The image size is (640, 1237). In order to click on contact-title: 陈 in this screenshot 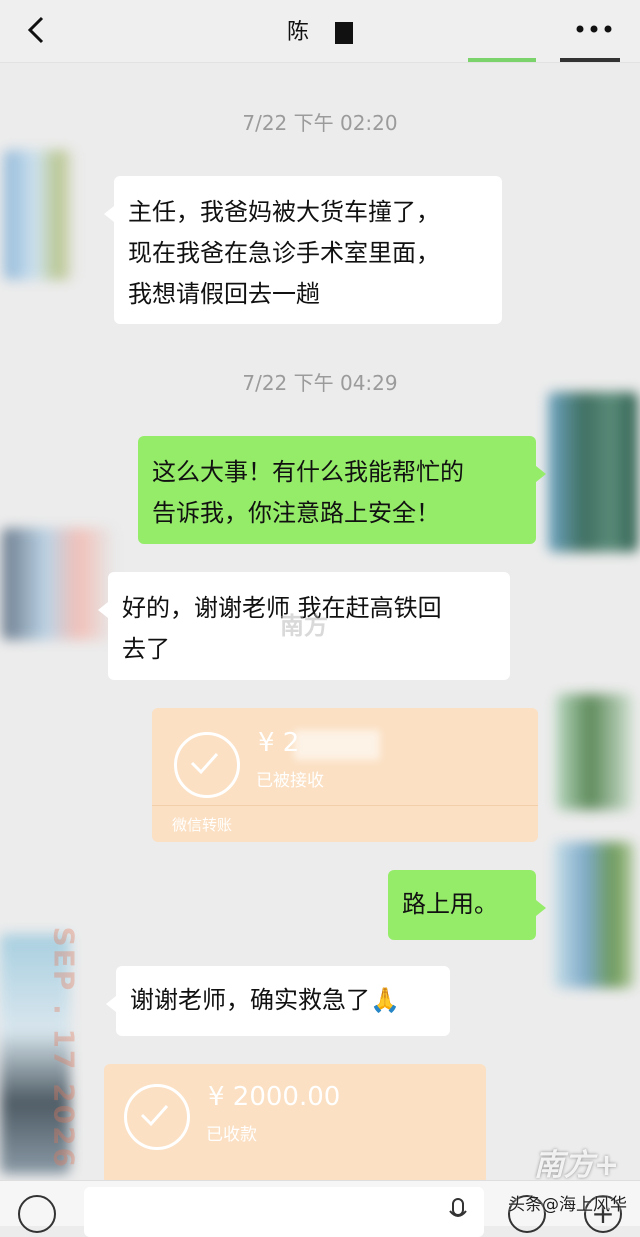, I will do `click(320, 30)`.